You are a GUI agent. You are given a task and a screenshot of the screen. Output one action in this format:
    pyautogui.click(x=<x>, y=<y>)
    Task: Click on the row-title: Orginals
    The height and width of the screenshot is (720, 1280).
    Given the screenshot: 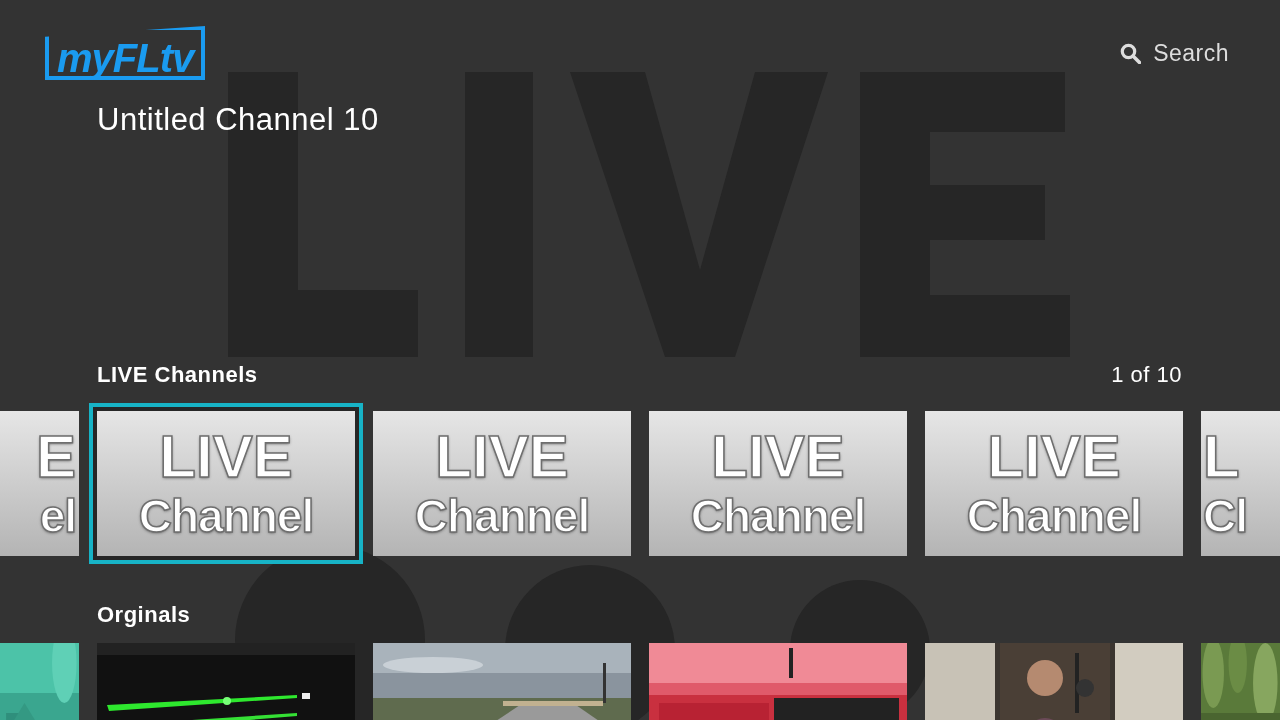 What is the action you would take?
    pyautogui.click(x=144, y=614)
    